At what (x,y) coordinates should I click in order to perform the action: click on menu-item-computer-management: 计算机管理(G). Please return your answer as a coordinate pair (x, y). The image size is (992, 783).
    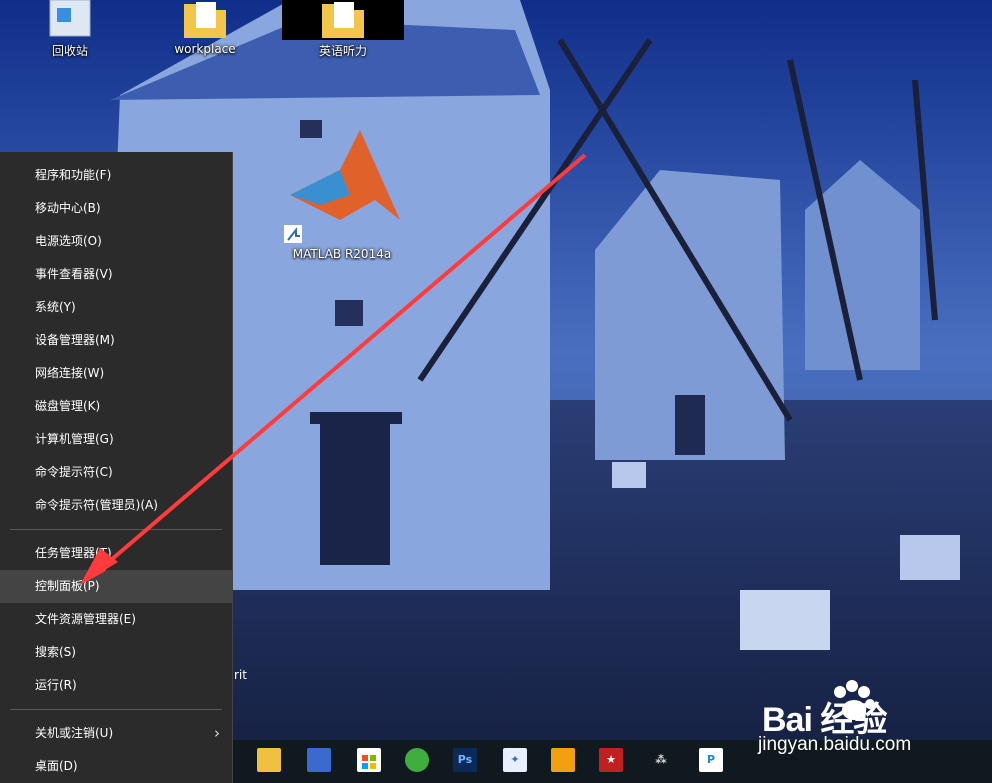
    Looking at the image, I should click on (116, 439).